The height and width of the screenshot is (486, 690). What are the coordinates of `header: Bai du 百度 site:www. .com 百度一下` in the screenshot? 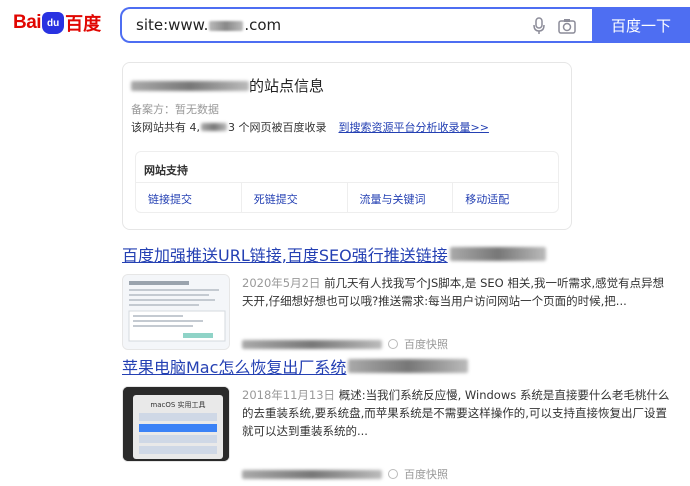 It's located at (345, 24).